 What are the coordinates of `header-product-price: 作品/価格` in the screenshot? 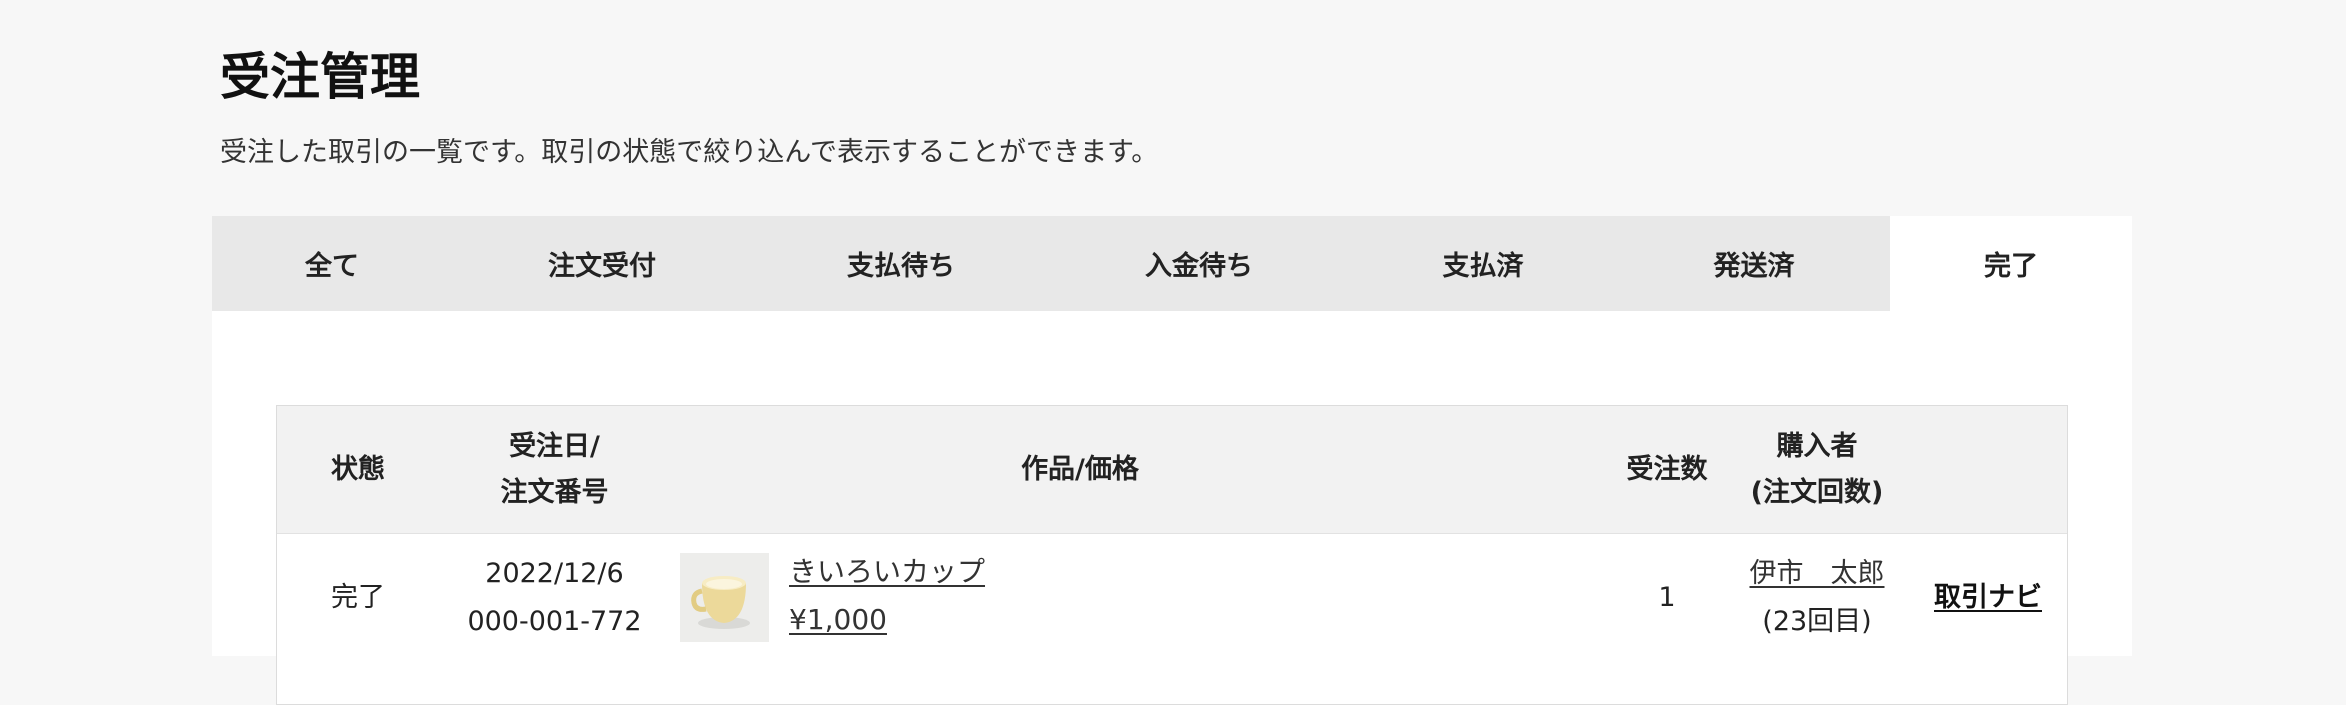 It's located at (1080, 469).